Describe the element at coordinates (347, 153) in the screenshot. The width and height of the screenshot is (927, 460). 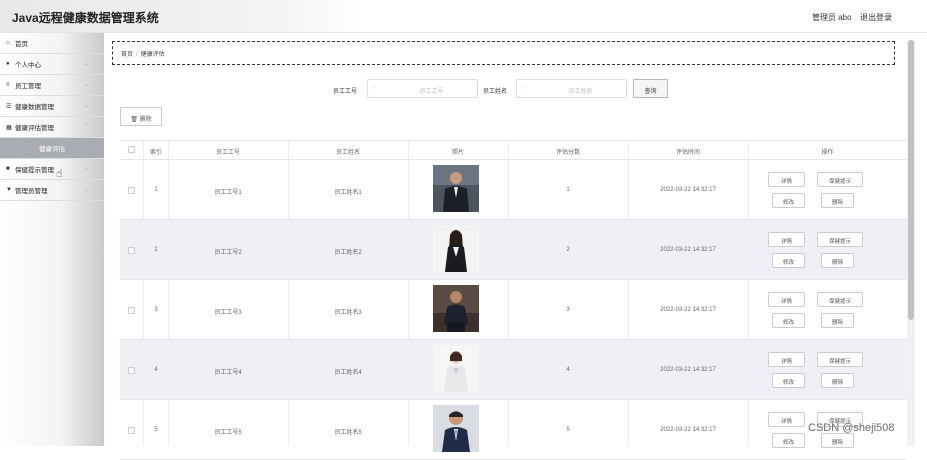
I see `header-employee-name: 员工姓名` at that location.